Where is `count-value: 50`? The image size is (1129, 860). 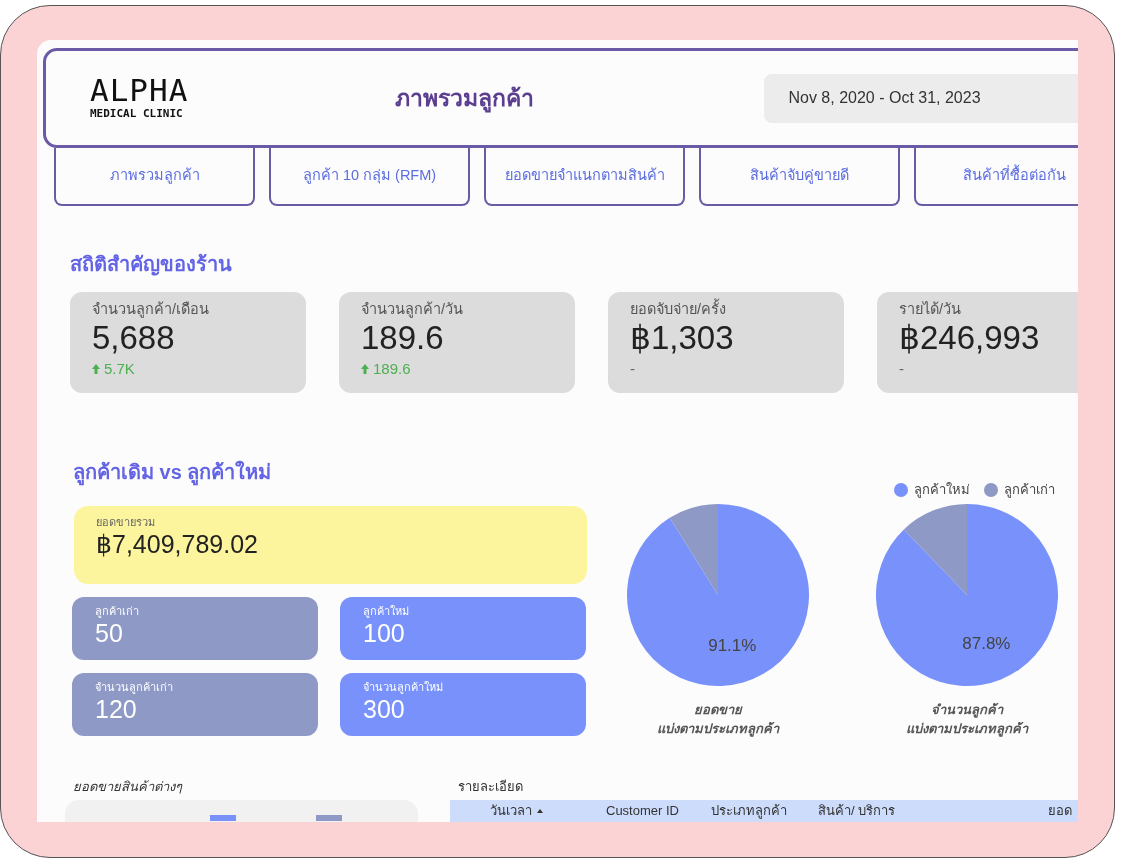
count-value: 50 is located at coordinates (109, 633).